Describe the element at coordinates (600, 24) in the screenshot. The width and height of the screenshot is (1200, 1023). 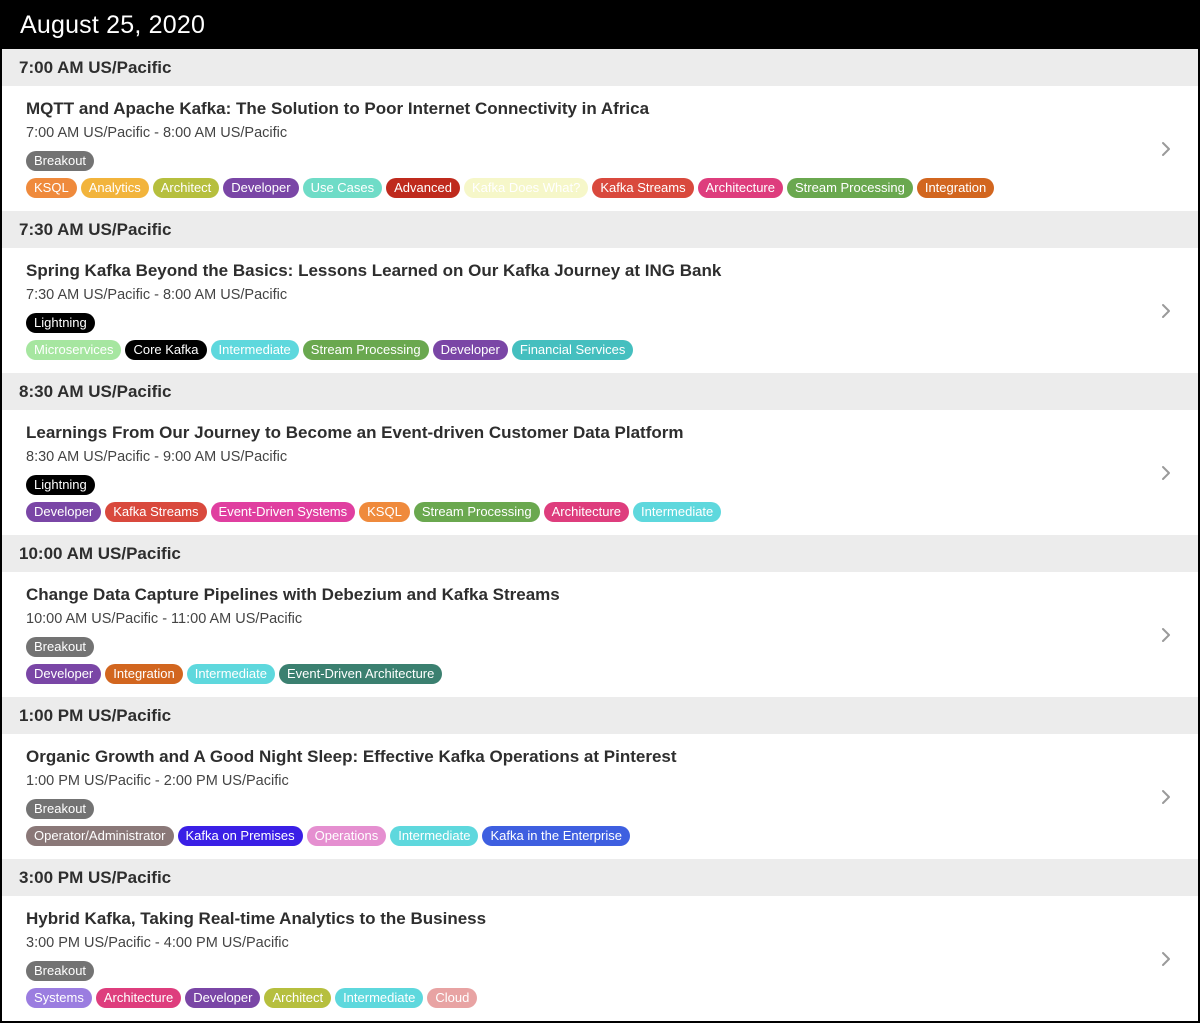
I see `date-header: August 25, 2020` at that location.